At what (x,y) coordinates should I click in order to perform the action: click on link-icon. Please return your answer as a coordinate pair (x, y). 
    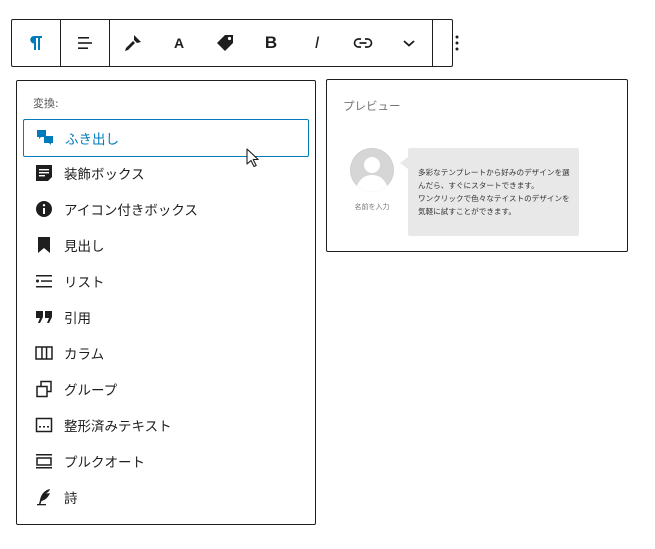
    Looking at the image, I should click on (363, 43).